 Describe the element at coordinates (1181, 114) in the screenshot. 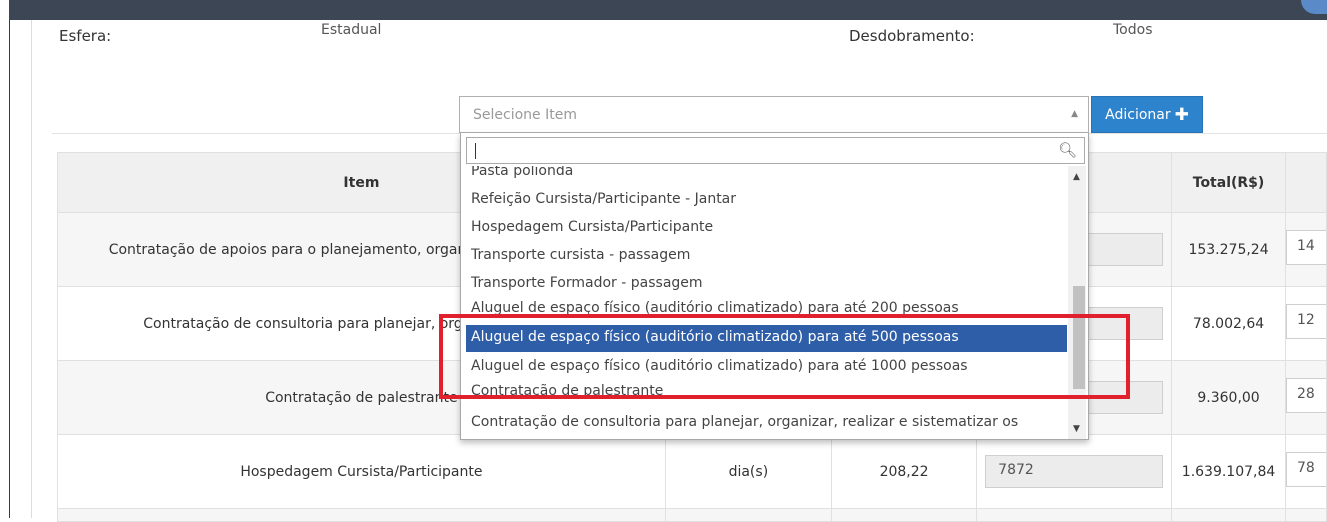

I see `plus-icon: ✚` at that location.